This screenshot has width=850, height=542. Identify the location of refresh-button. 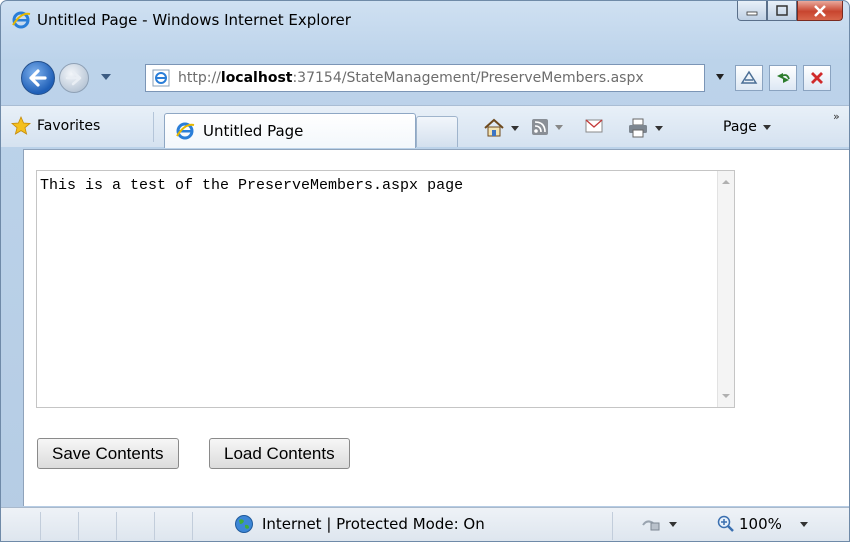
(783, 78).